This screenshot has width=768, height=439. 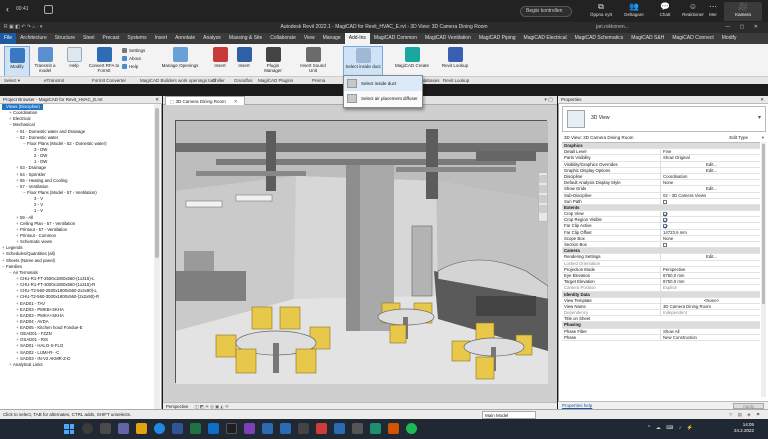 What do you see at coordinates (141, 428) in the screenshot?
I see `file-explorer-icon` at bounding box center [141, 428].